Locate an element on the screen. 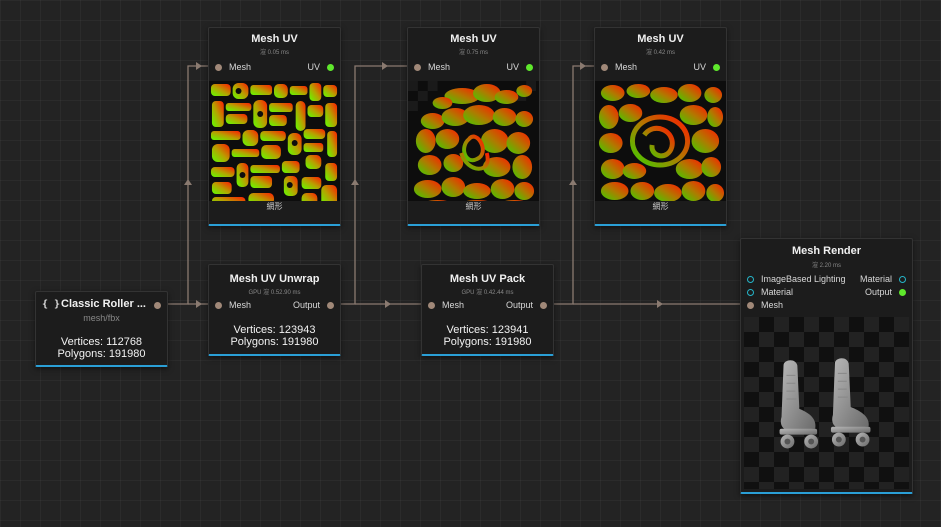  node-title: Mesh UV Pack is located at coordinates (487, 279).